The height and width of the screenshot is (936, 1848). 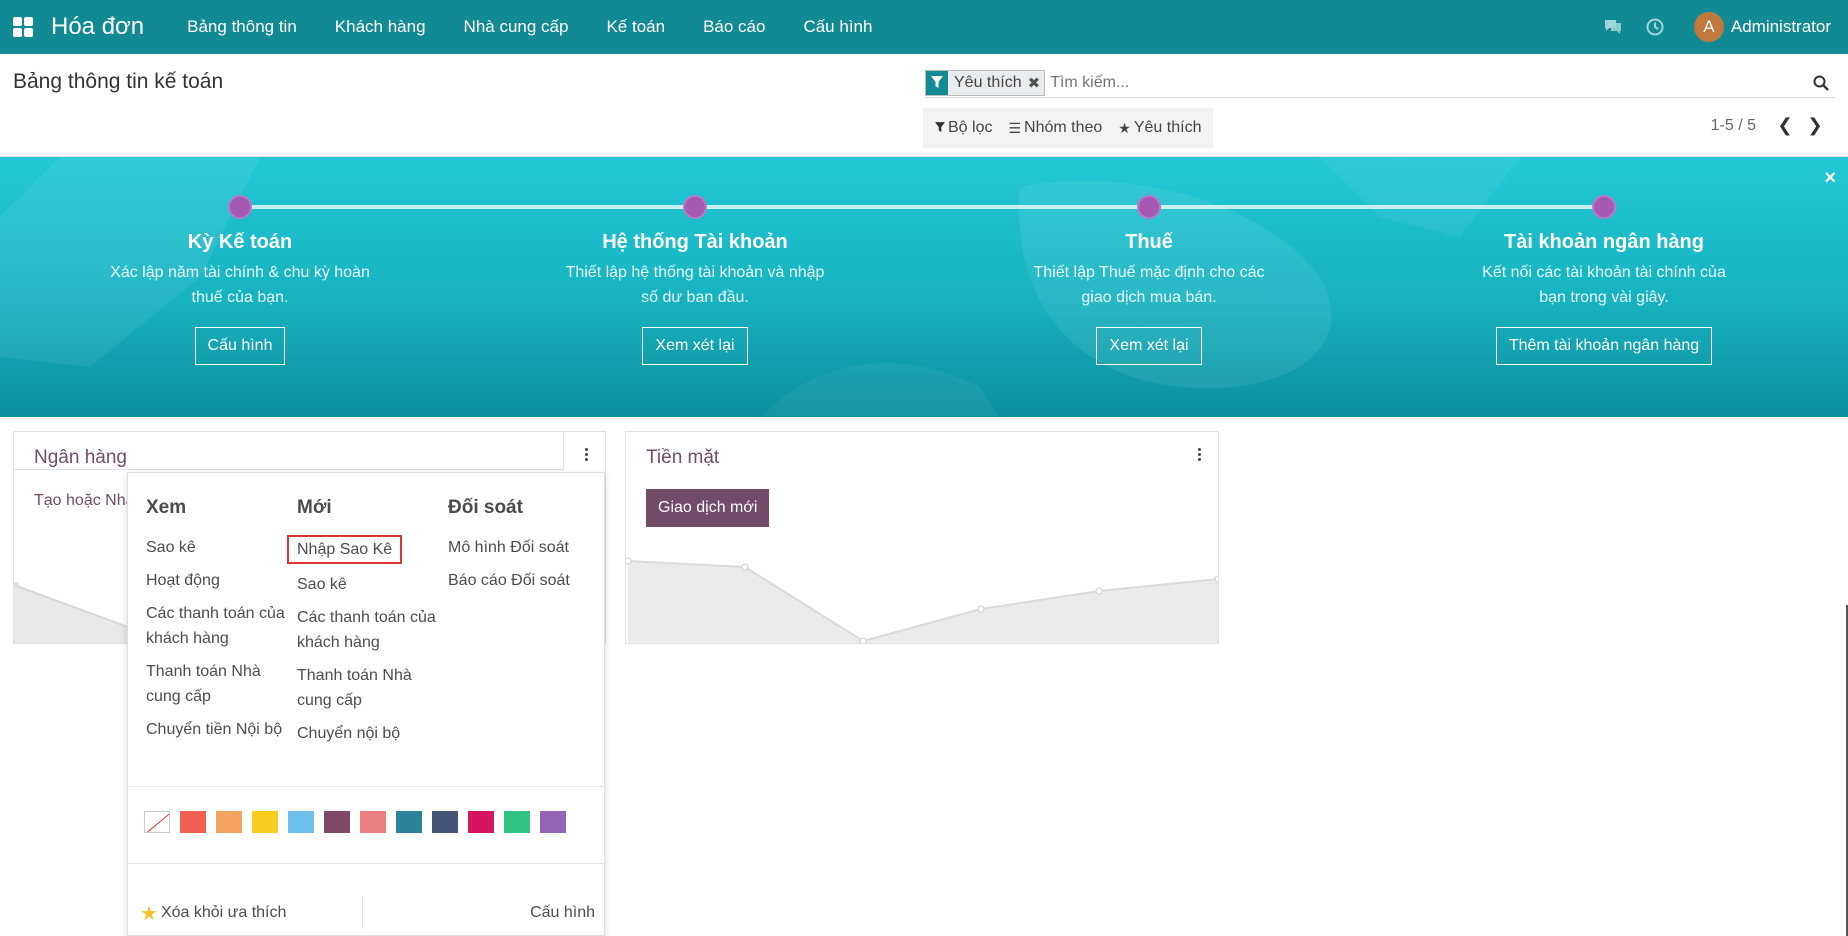 What do you see at coordinates (1830, 178) in the screenshot?
I see `banner-close-icon: ×` at bounding box center [1830, 178].